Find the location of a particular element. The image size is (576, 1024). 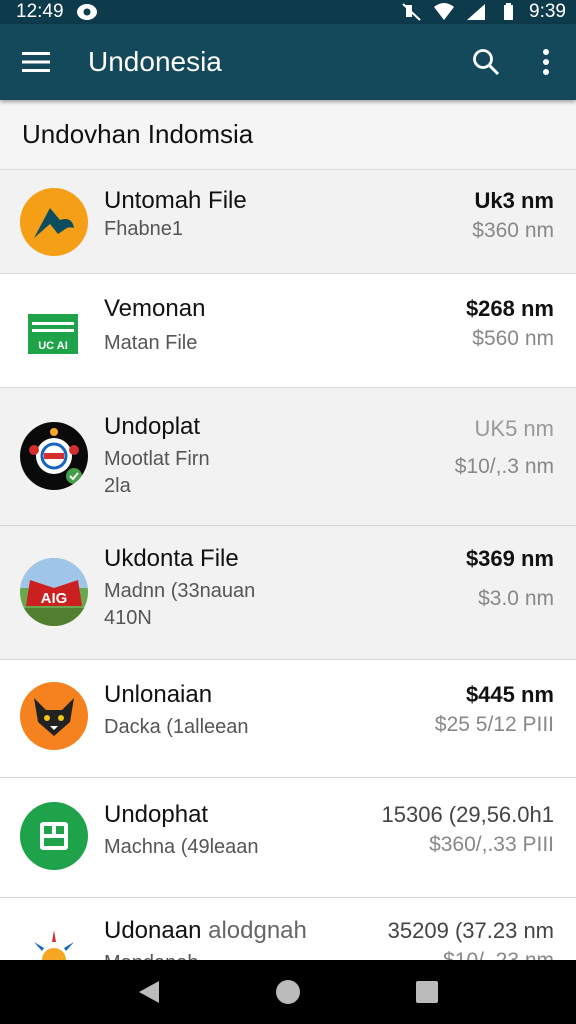

back-icon is located at coordinates (149, 992).